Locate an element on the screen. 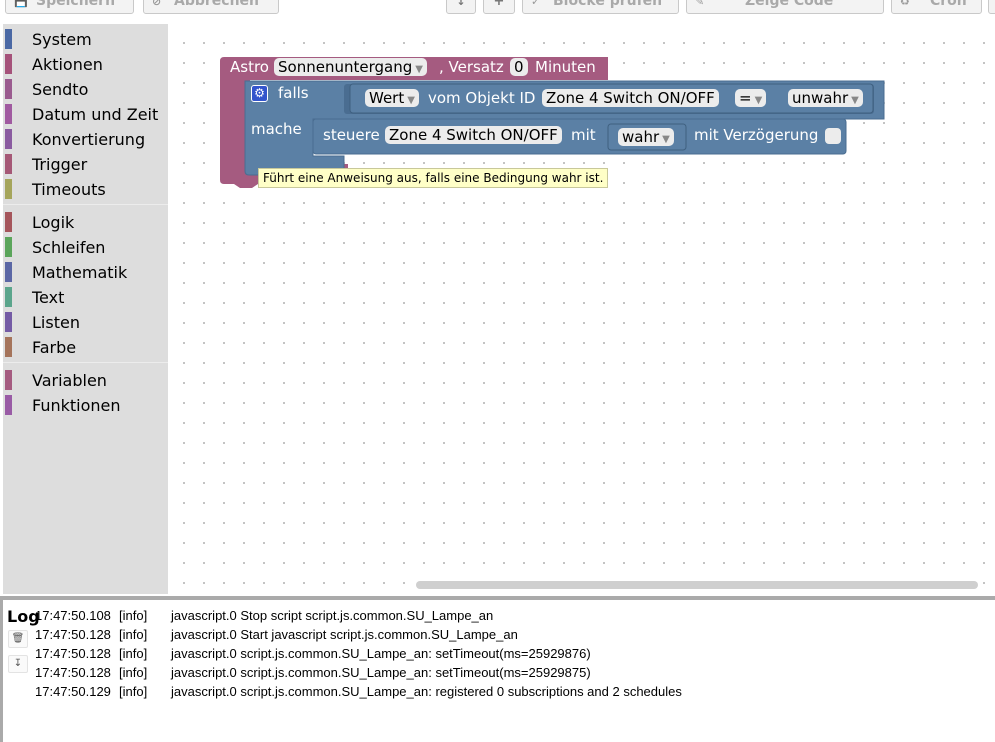  category-label: Mathematik is located at coordinates (80, 272).